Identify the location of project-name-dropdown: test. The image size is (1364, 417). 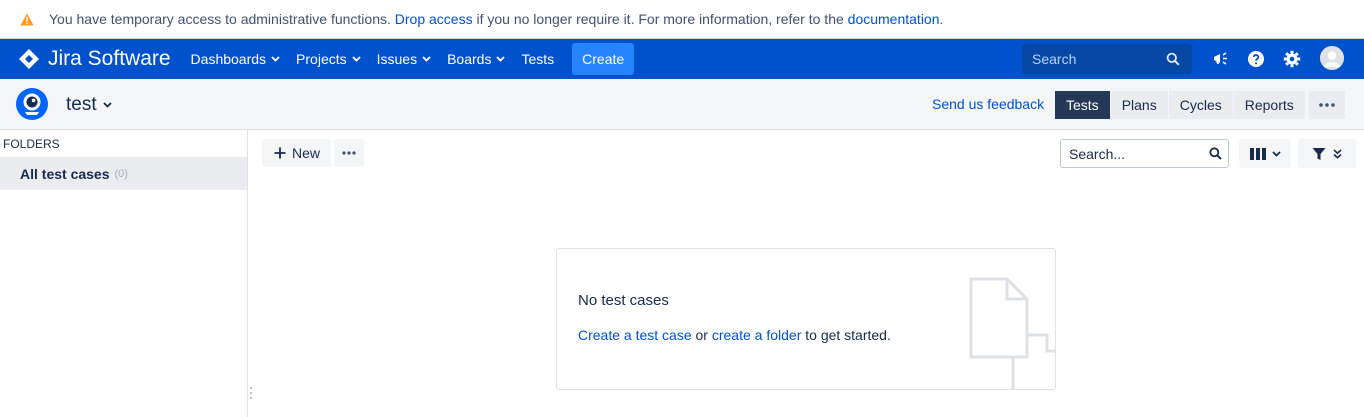
(89, 105).